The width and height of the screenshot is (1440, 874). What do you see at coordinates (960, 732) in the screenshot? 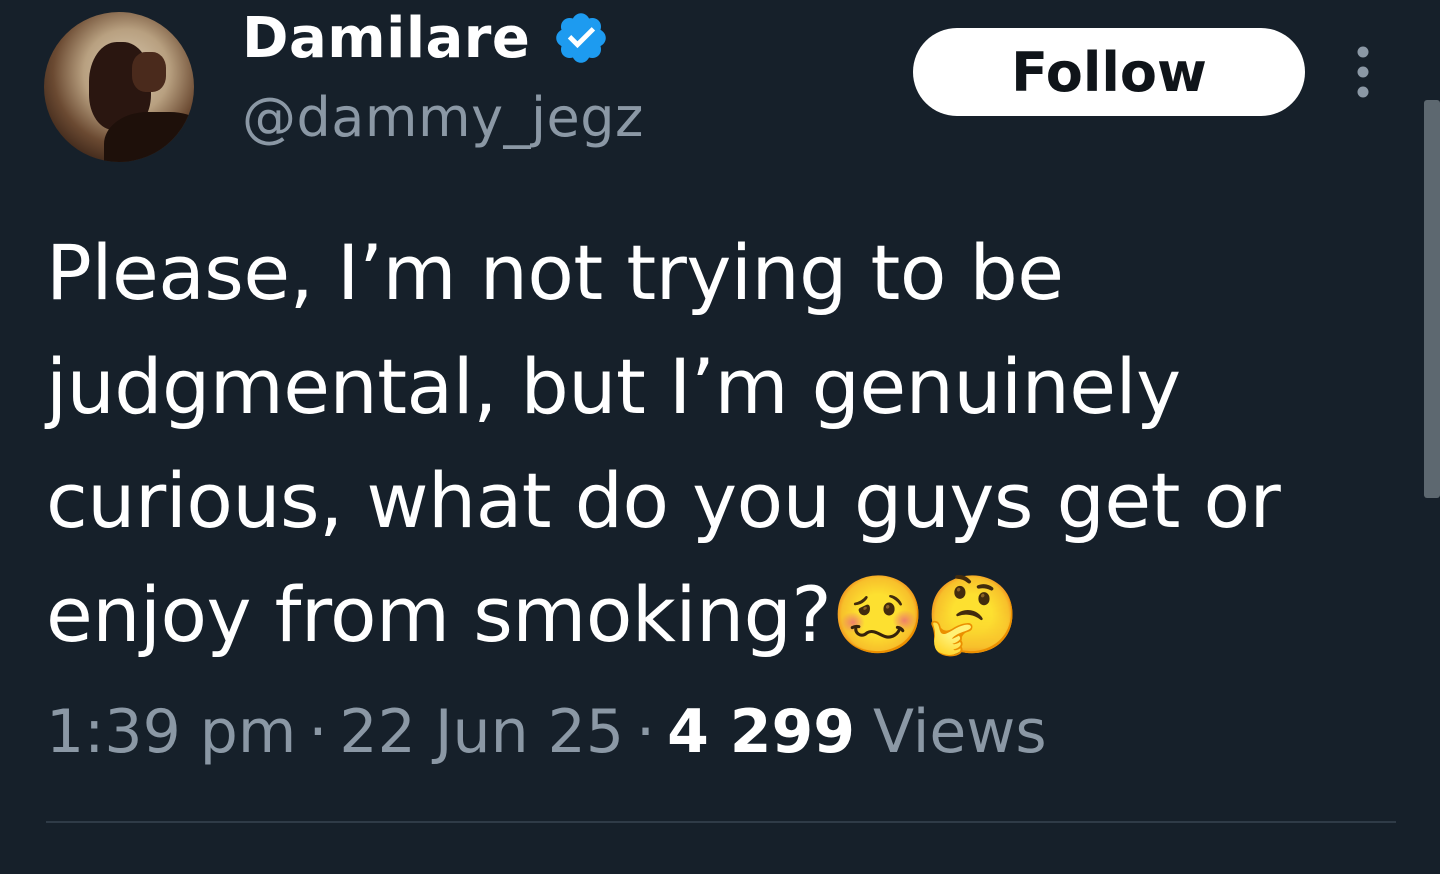
I see `views-label: Views` at bounding box center [960, 732].